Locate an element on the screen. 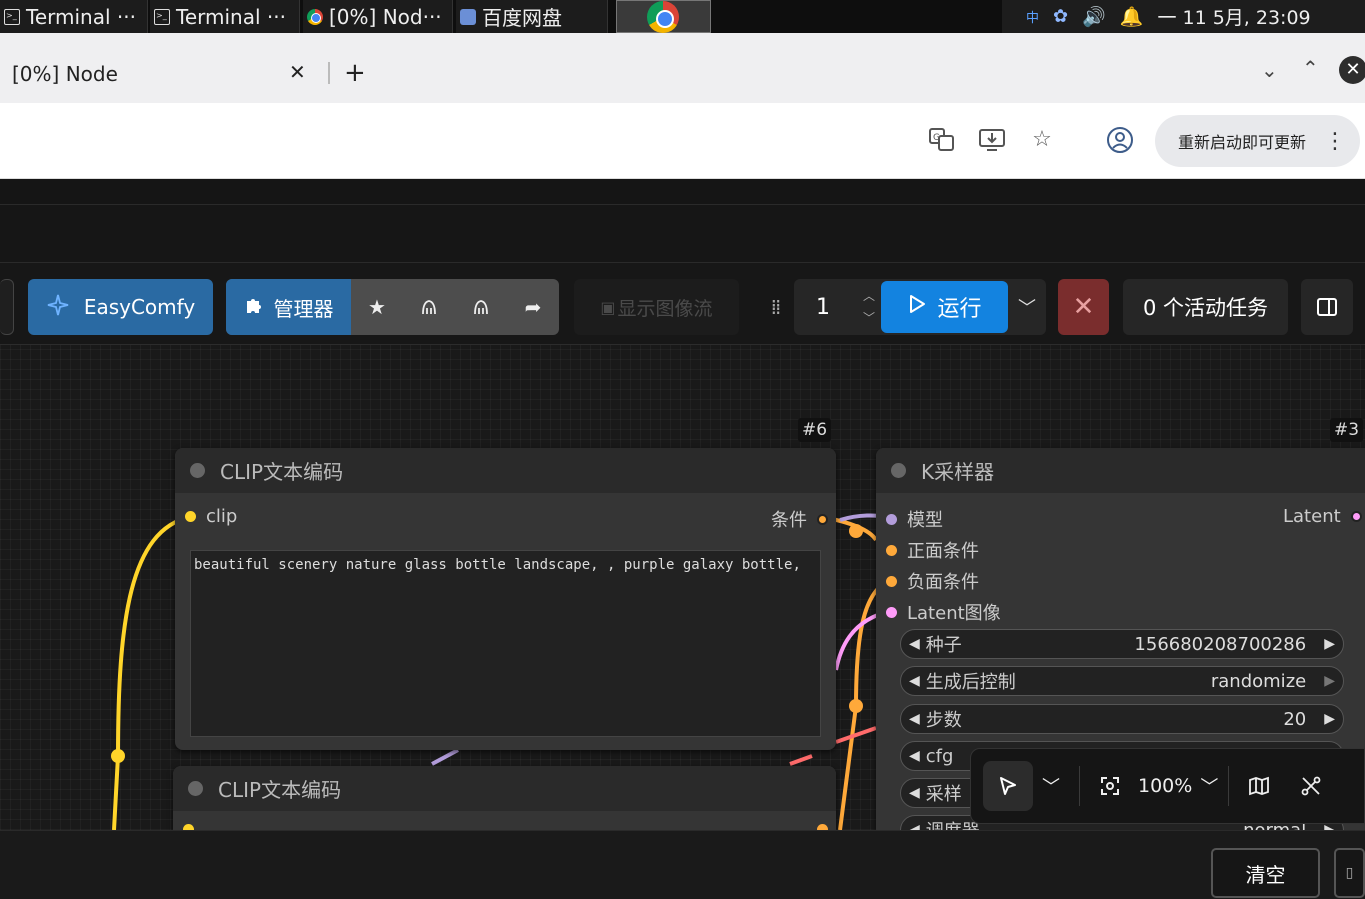 The width and height of the screenshot is (1365, 899). node-id-badge: #3 is located at coordinates (1347, 430).